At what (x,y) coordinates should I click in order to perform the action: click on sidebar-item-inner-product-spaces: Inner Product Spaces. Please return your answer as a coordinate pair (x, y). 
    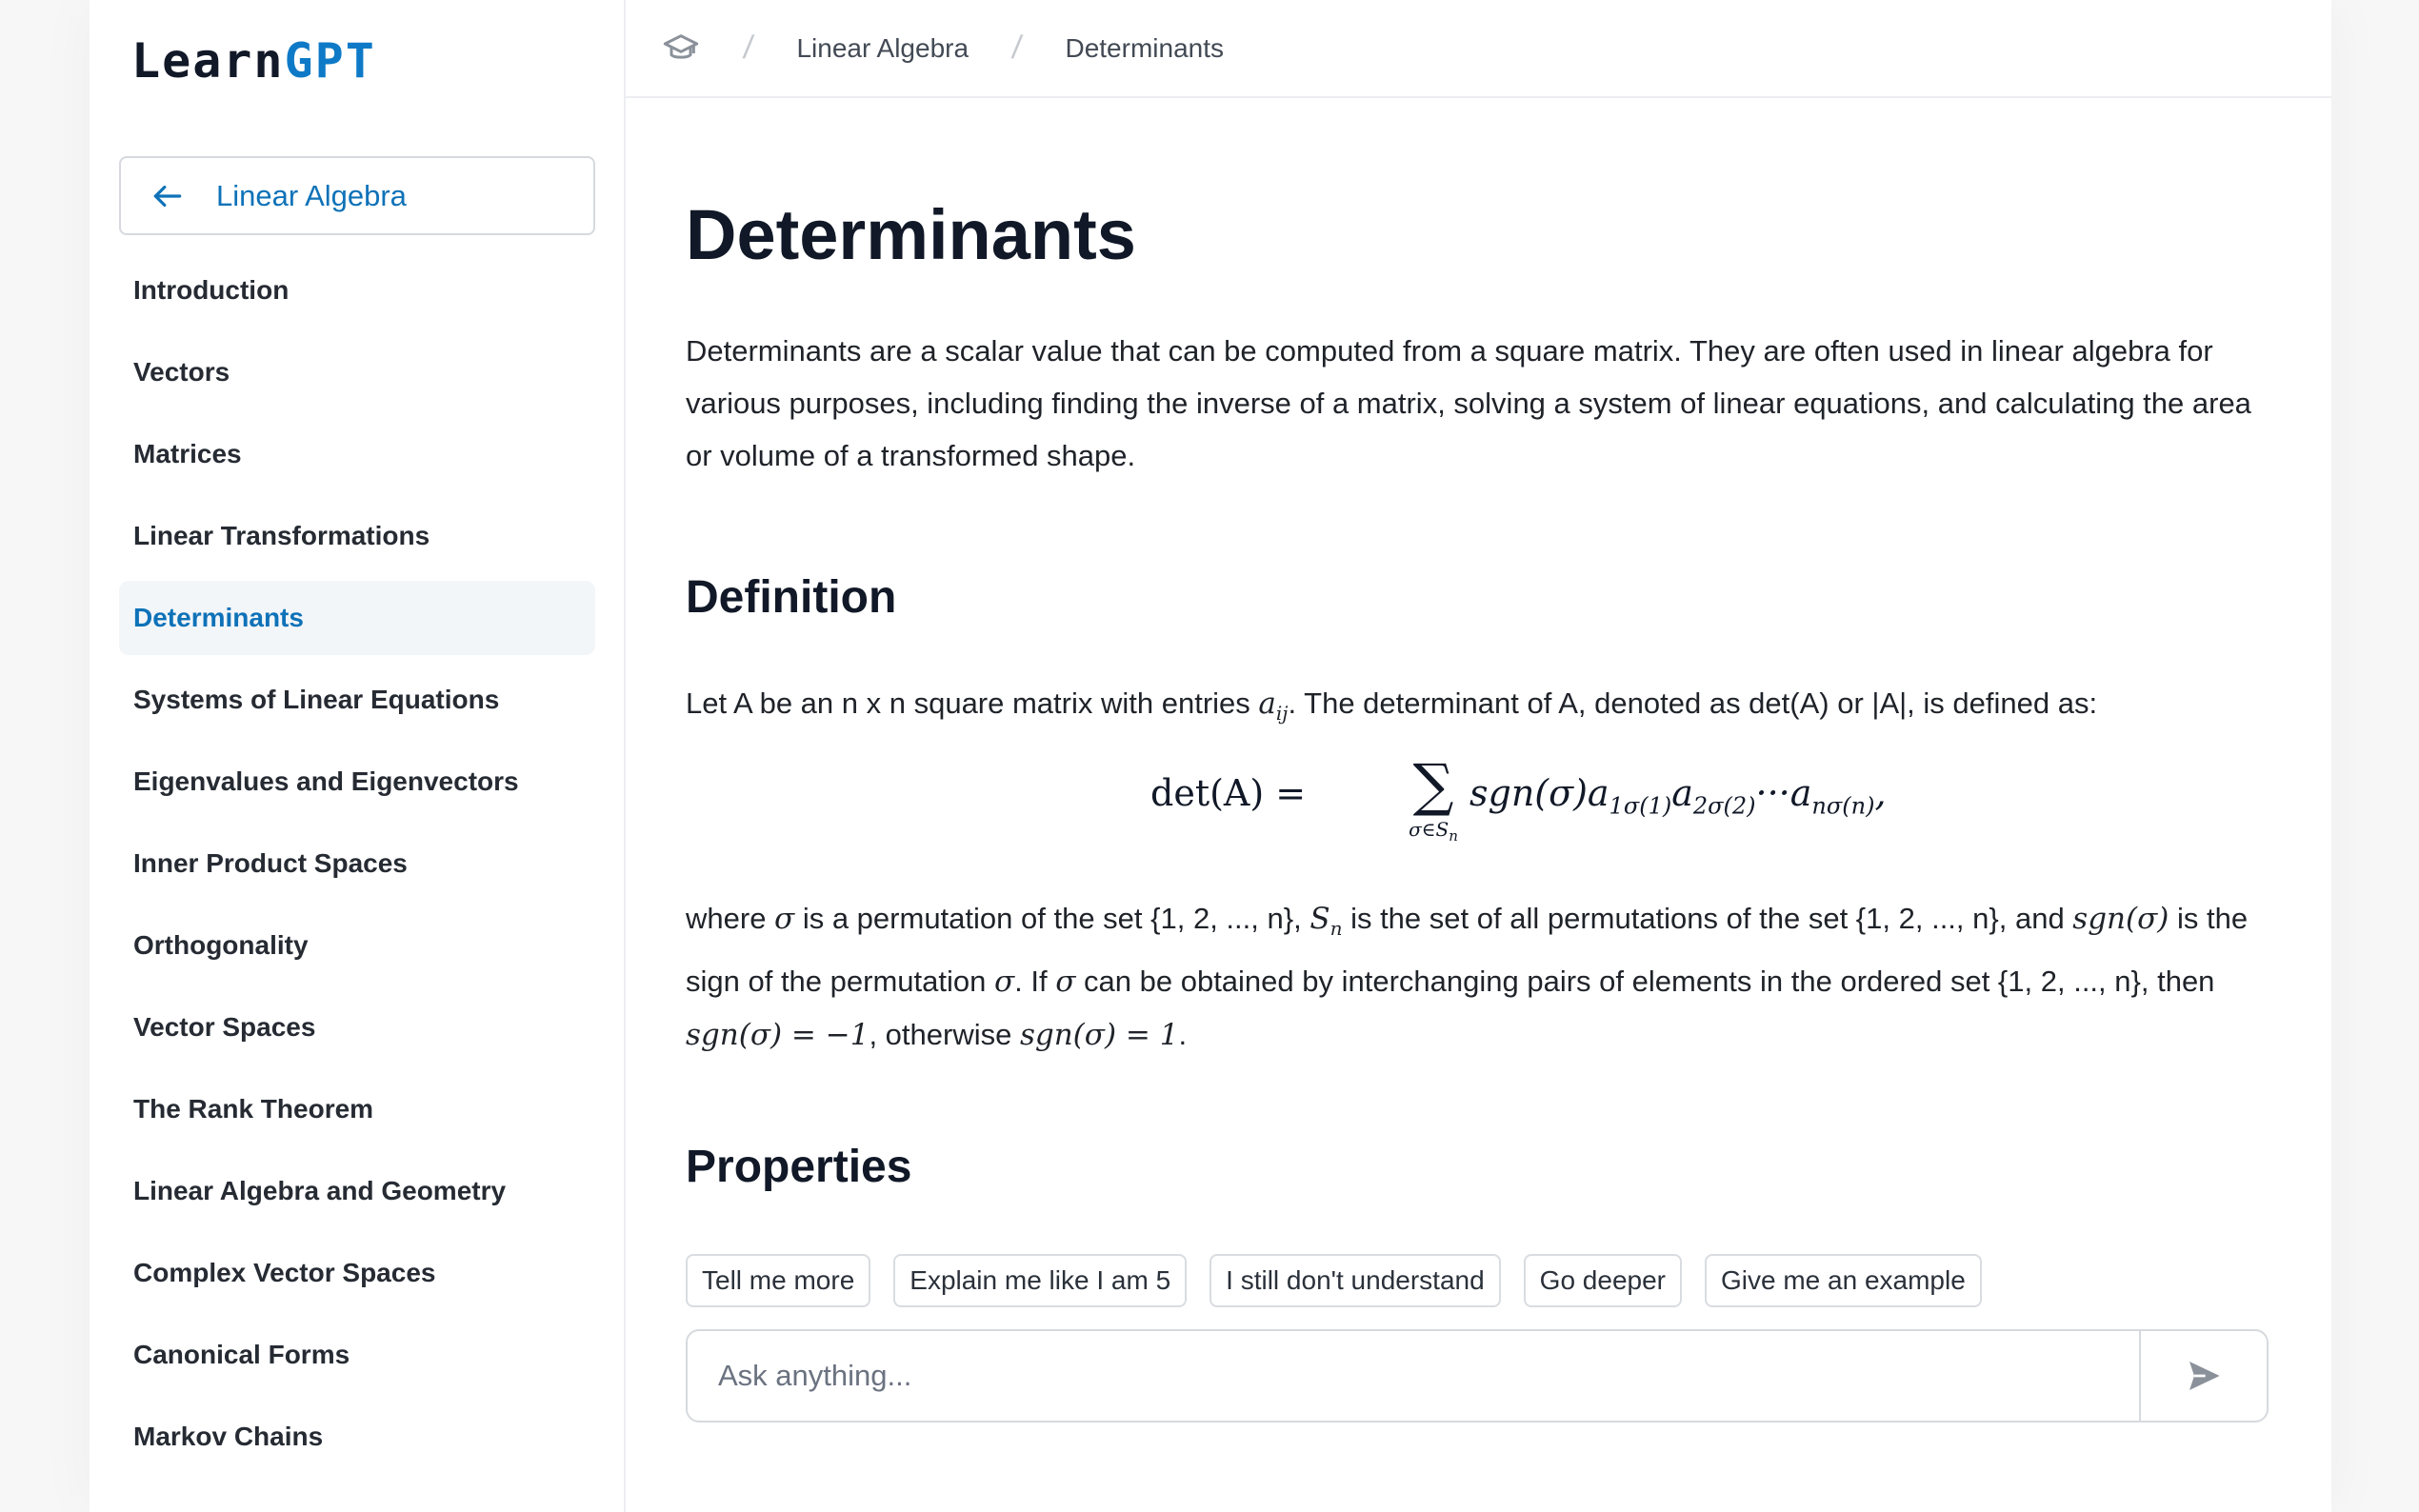
    Looking at the image, I should click on (357, 863).